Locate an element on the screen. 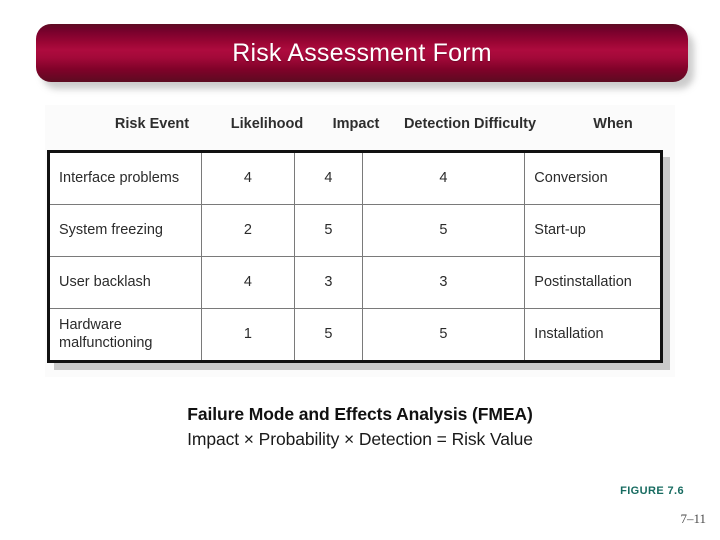  column-header-risk-event: Risk Event is located at coordinates (152, 124).